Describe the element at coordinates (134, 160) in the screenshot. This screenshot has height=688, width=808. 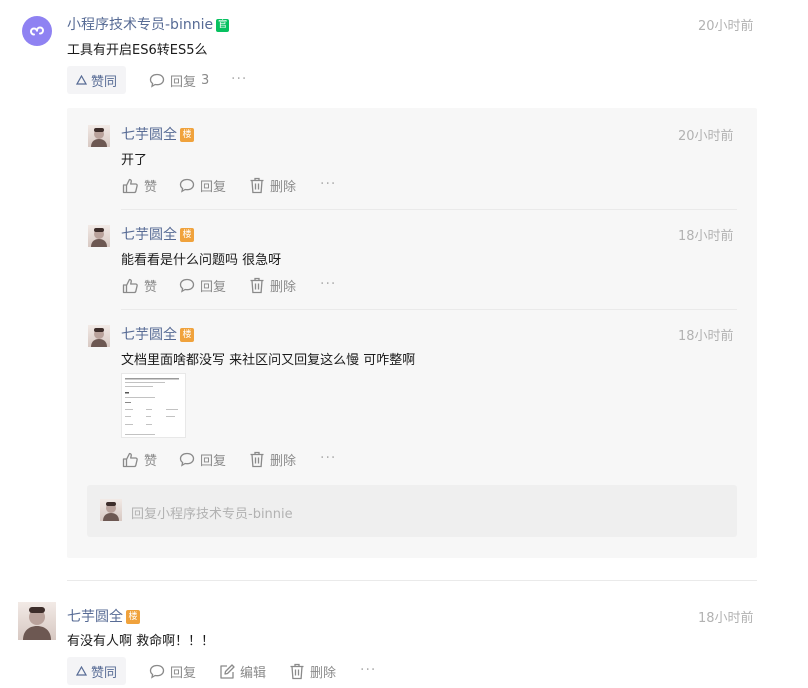
I see `reply-text: 开了` at that location.